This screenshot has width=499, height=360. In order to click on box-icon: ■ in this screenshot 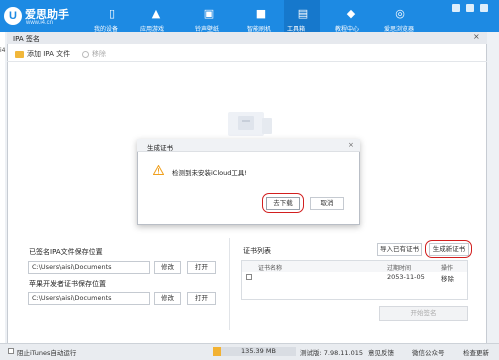, I will do `click(261, 14)`.